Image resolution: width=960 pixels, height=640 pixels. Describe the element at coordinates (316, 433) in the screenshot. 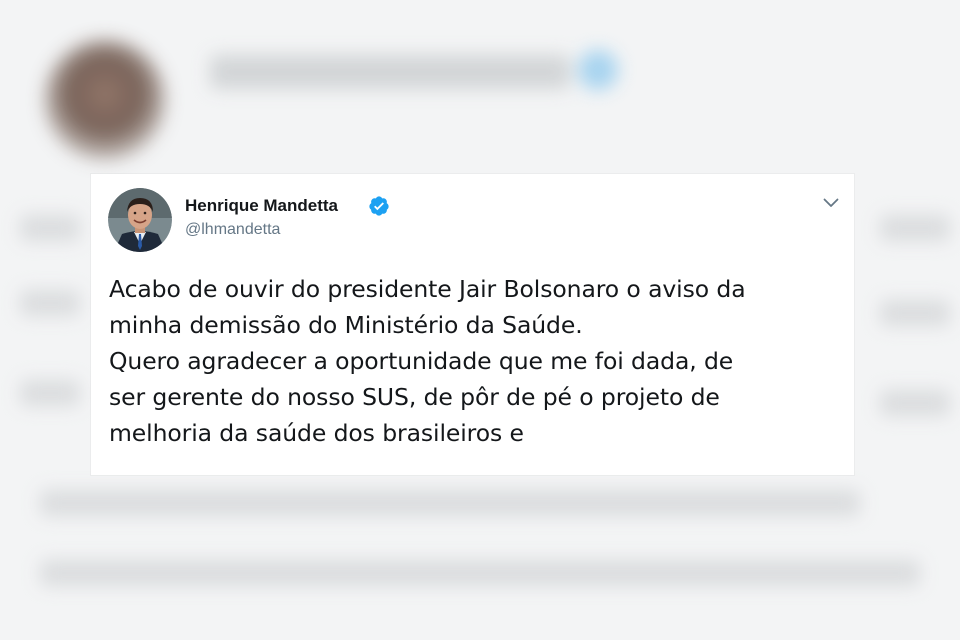

I see `tweet-text-line: melhoria da saúde dos brasileiros e` at that location.